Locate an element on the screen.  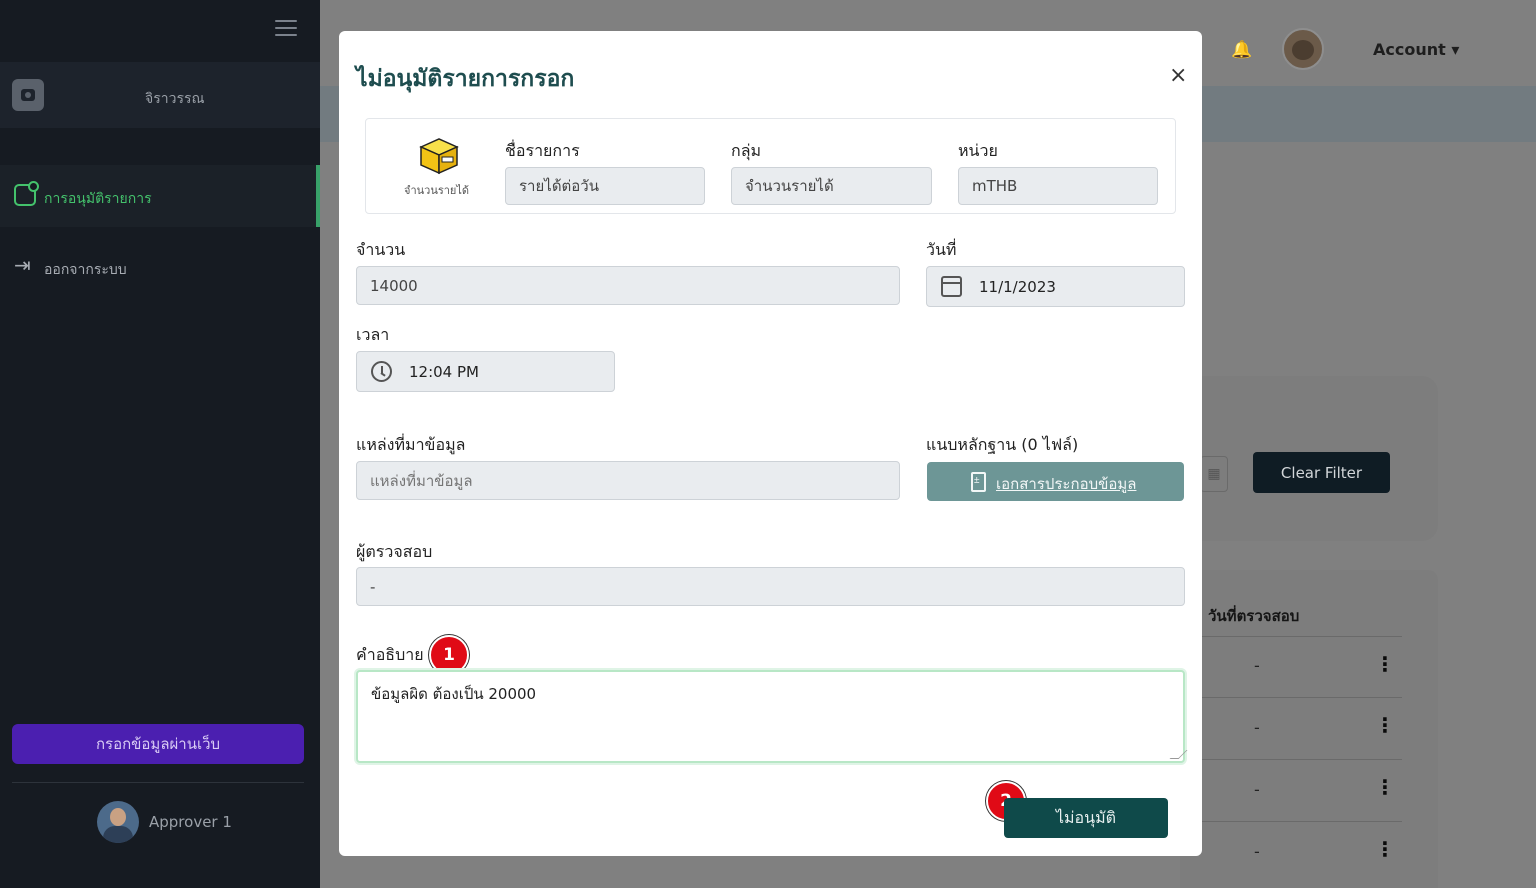
camera-icon is located at coordinates (28, 95).